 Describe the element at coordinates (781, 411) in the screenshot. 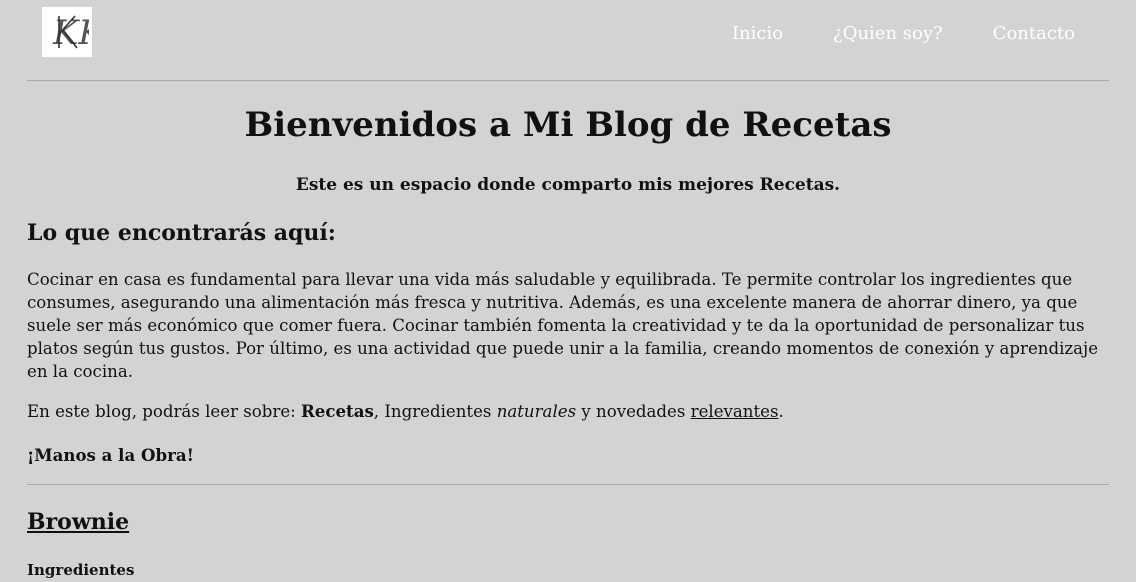

I see `topics-end: .` at that location.